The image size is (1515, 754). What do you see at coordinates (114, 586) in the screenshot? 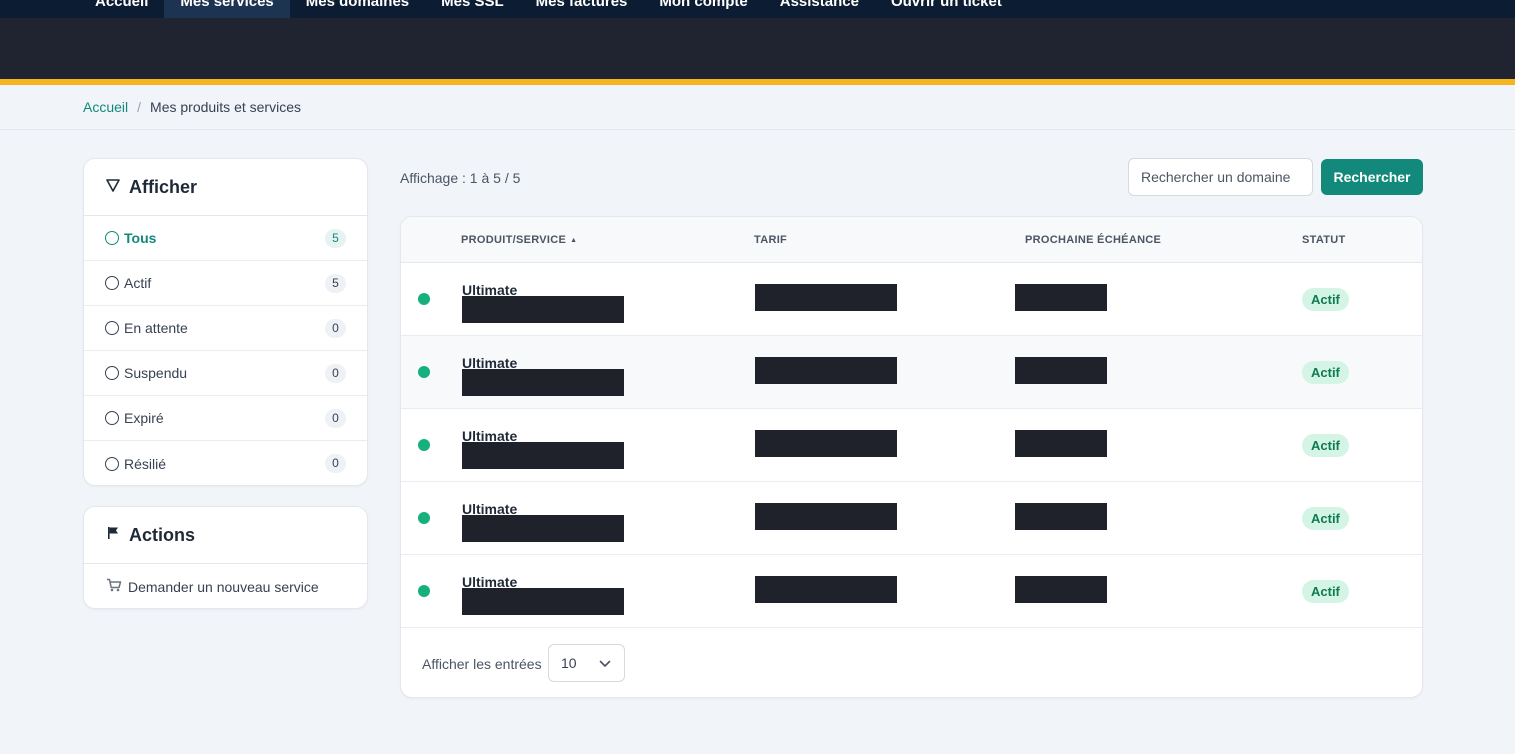
I see `cart-icon` at bounding box center [114, 586].